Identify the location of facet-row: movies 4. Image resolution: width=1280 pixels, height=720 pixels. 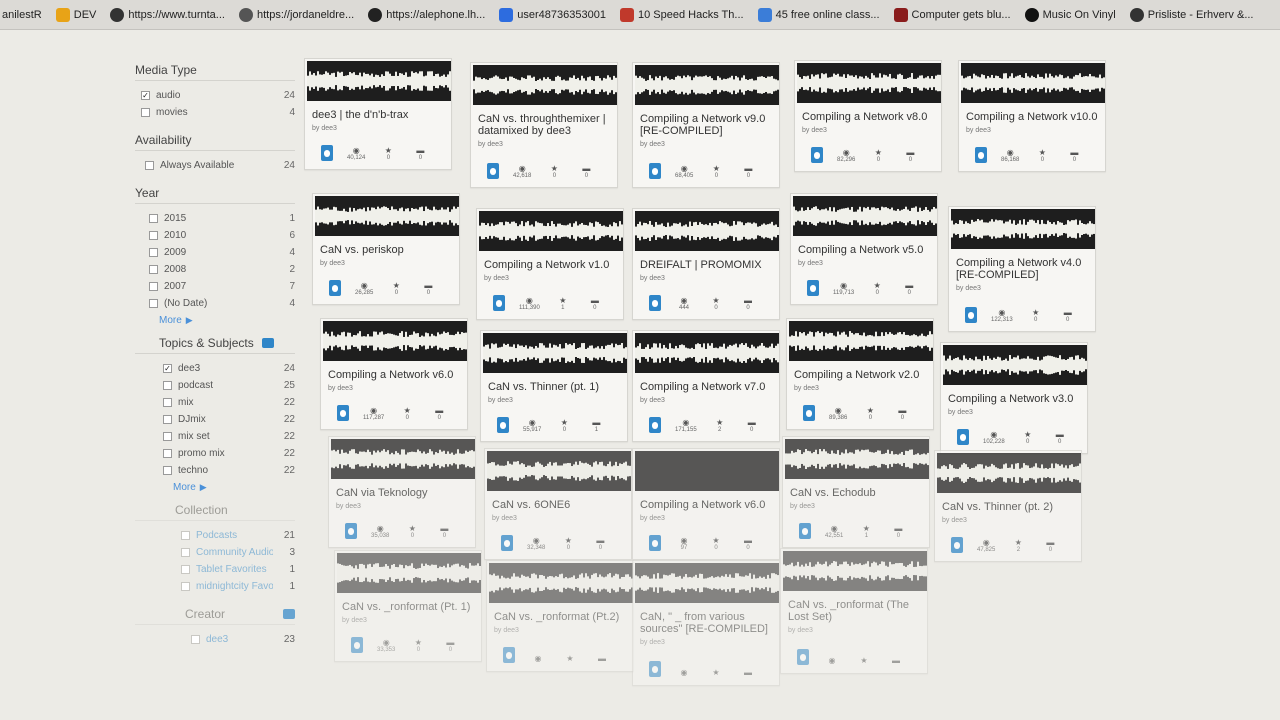
(215, 112).